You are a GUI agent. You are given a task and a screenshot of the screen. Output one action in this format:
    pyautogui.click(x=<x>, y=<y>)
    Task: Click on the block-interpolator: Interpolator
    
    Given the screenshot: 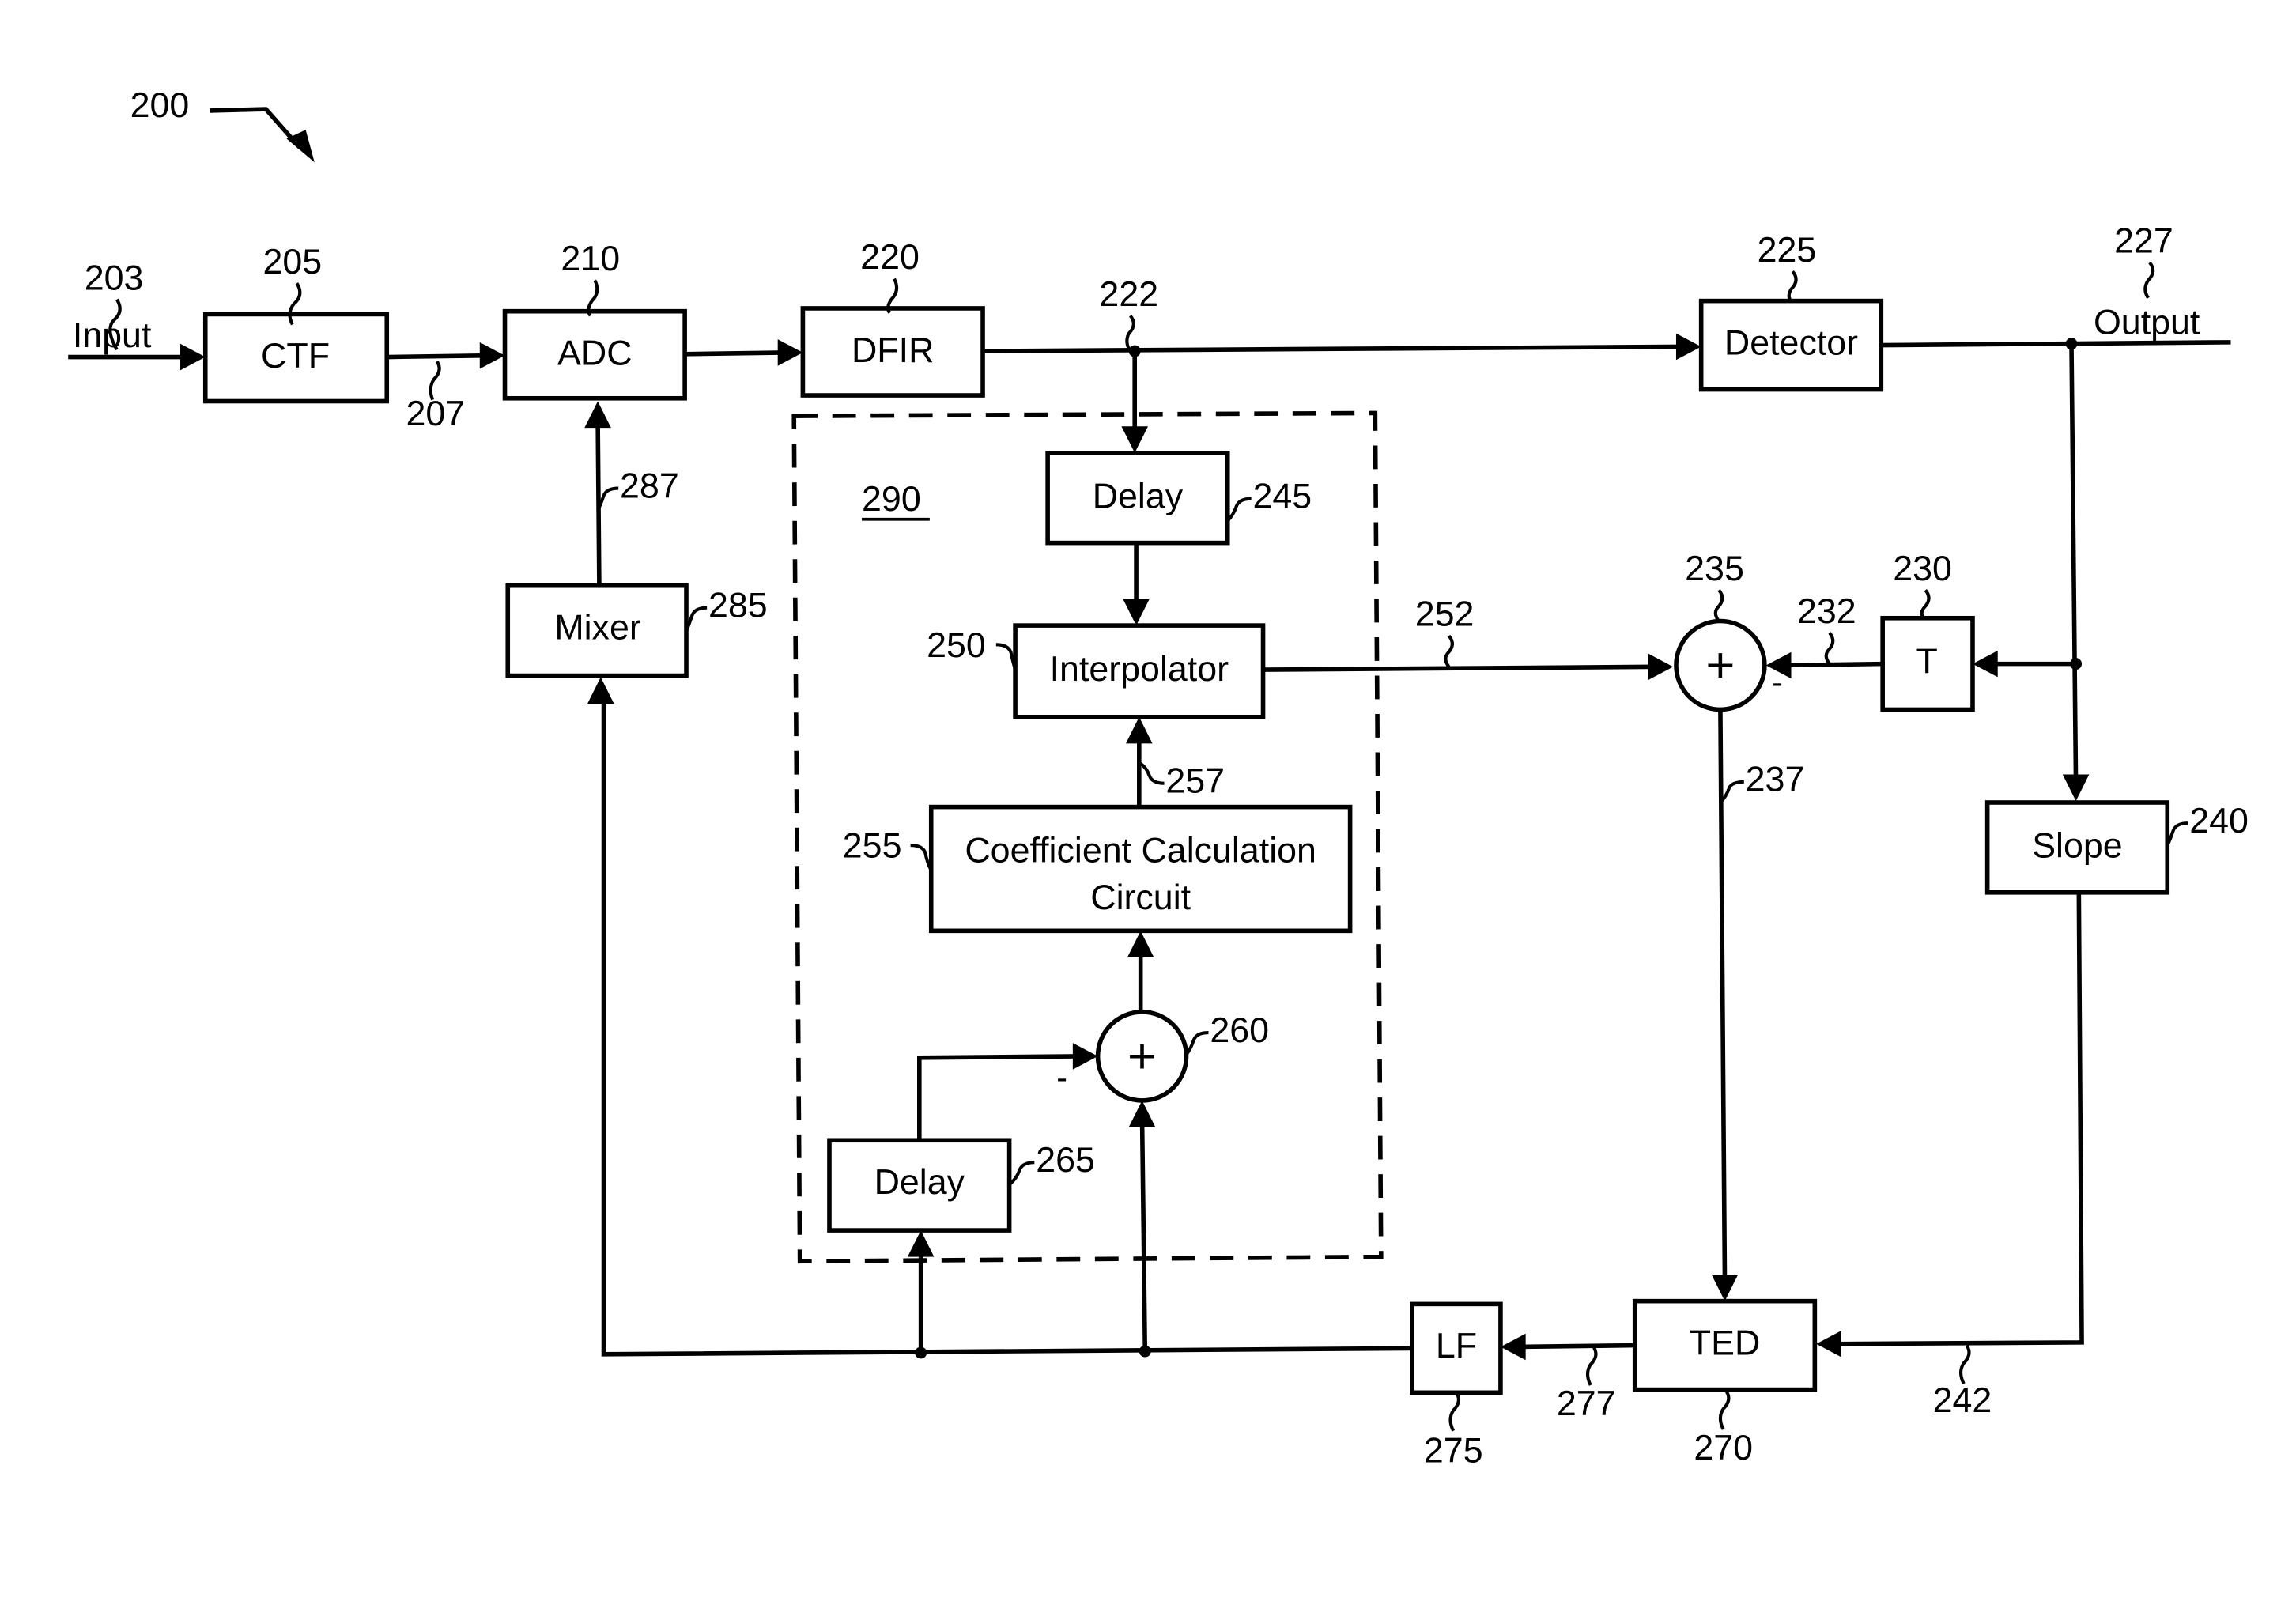 What is the action you would take?
    pyautogui.click(x=1139, y=671)
    